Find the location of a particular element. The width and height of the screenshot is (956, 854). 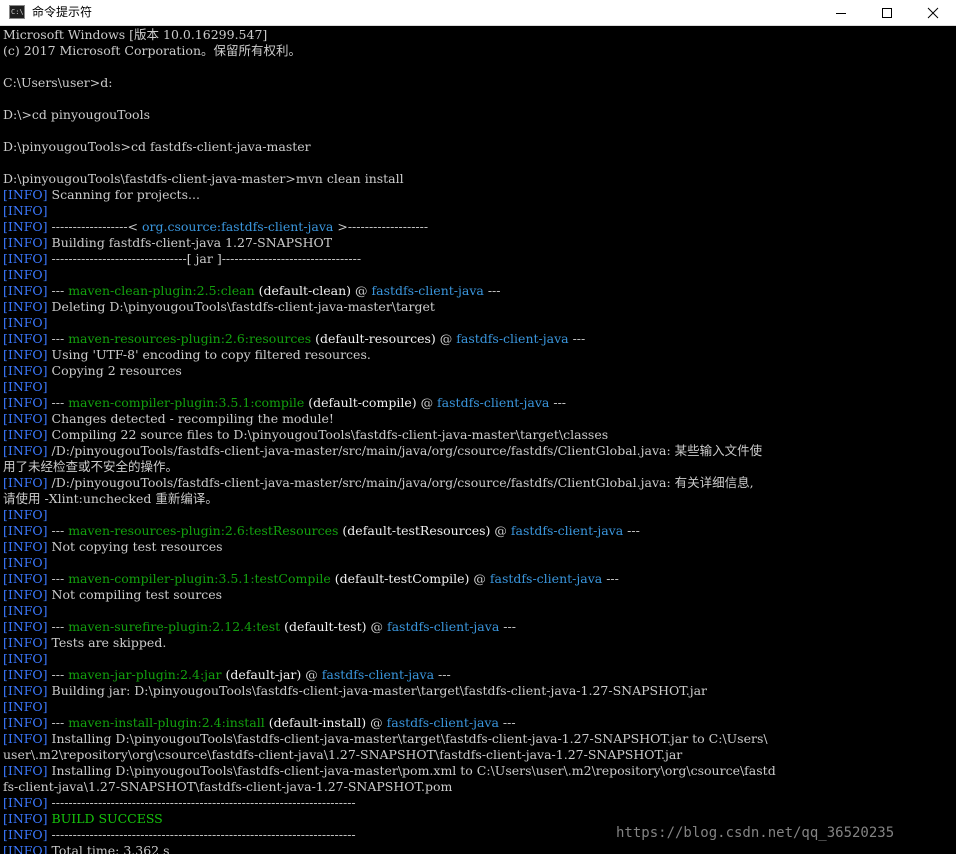

console-line: 请使用 -Xlint:unchecked 重新编译。 is located at coordinates (110, 499).